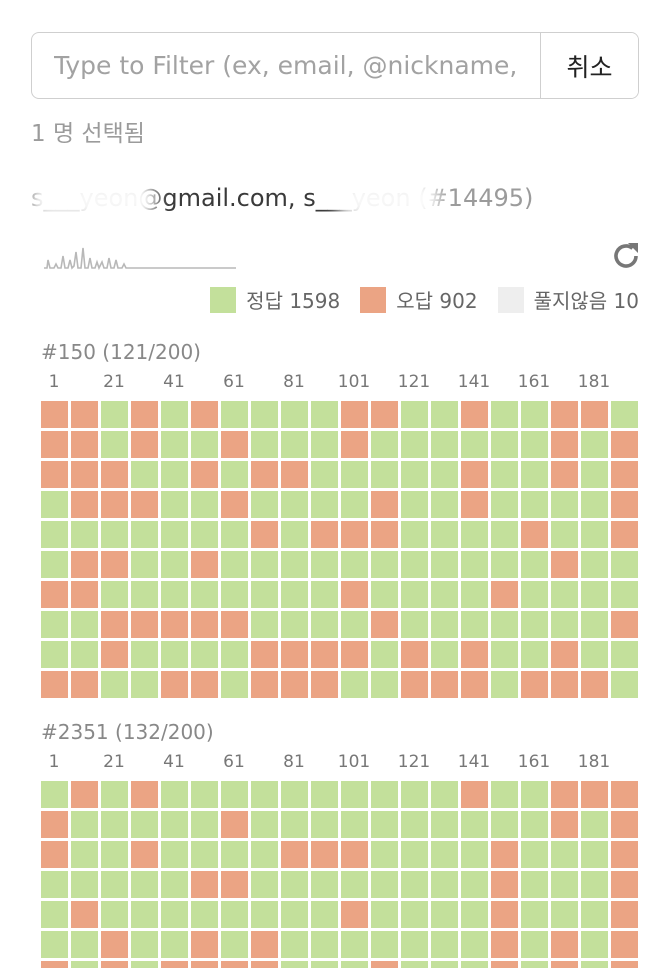 Image resolution: width=670 pixels, height=968 pixels. What do you see at coordinates (341, 352) in the screenshot?
I see `problem-title: #150 (121/200)` at bounding box center [341, 352].